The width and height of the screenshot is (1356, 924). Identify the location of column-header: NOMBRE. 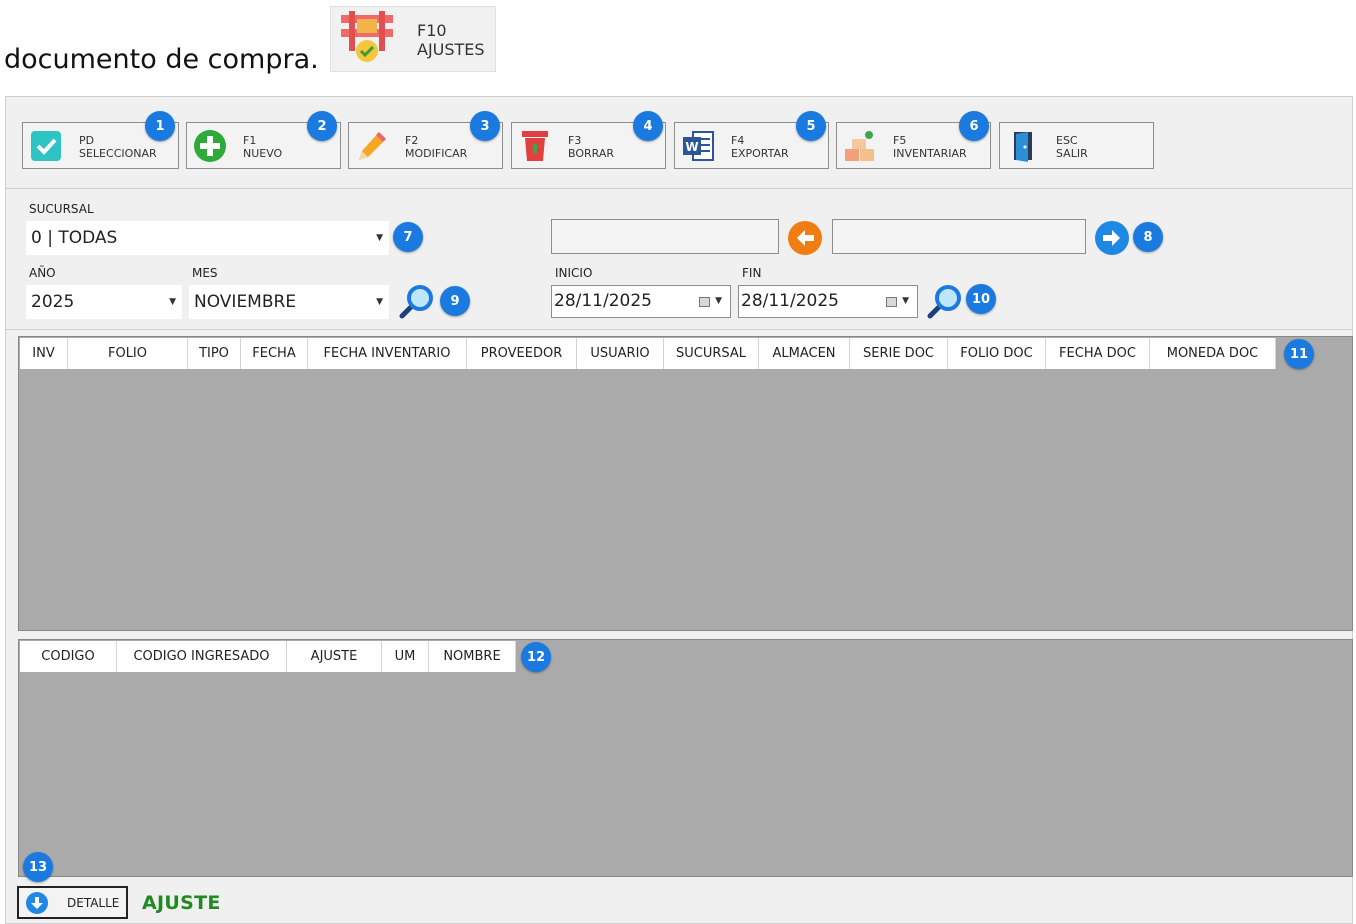
(472, 656).